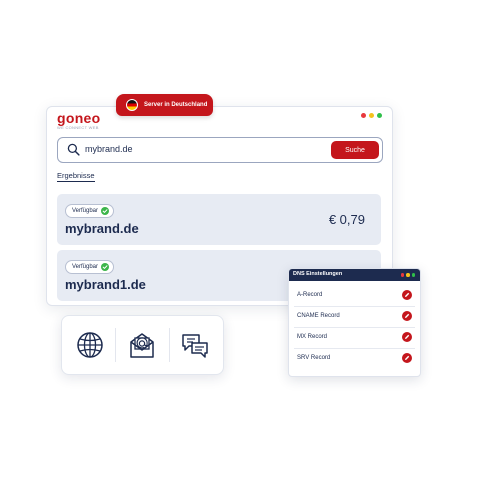 The height and width of the screenshot is (490, 479). I want to click on search-button: Suche, so click(355, 150).